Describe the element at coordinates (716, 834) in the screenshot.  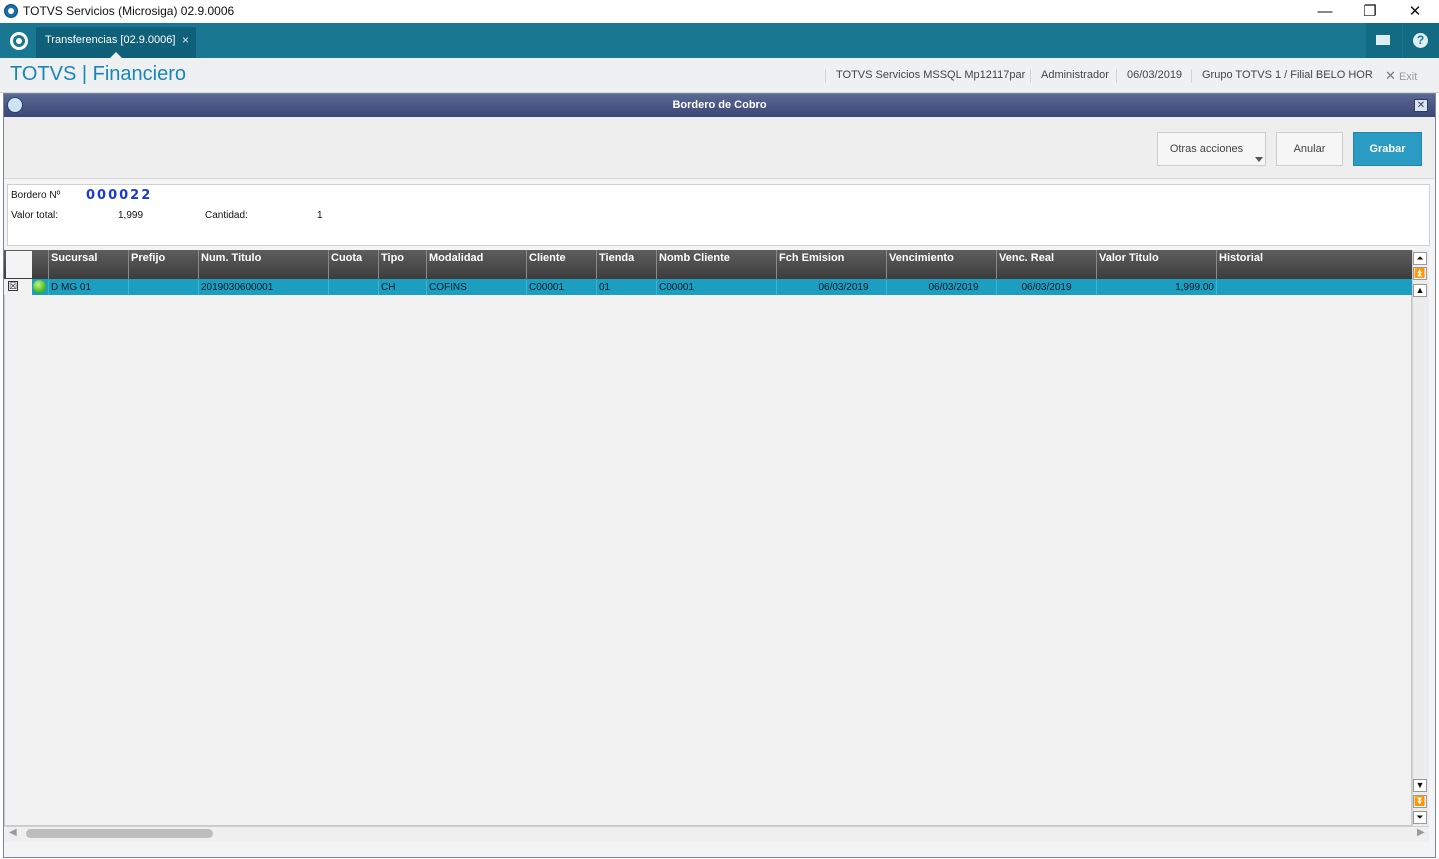
I see `horizontal-scrollbar` at that location.